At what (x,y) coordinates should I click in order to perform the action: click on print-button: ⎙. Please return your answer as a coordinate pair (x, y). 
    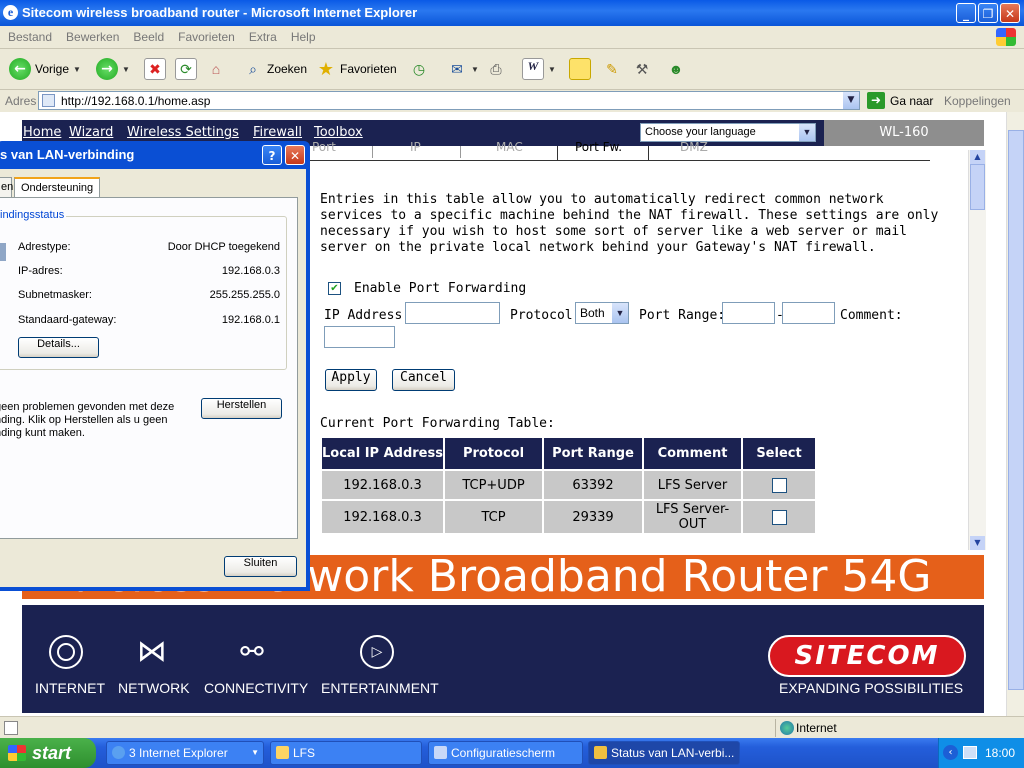
    Looking at the image, I should click on (496, 69).